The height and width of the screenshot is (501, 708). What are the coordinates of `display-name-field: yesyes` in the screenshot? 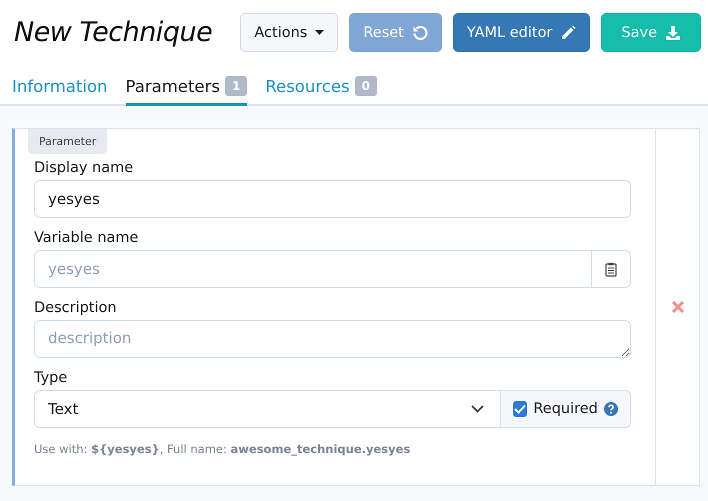 It's located at (332, 199).